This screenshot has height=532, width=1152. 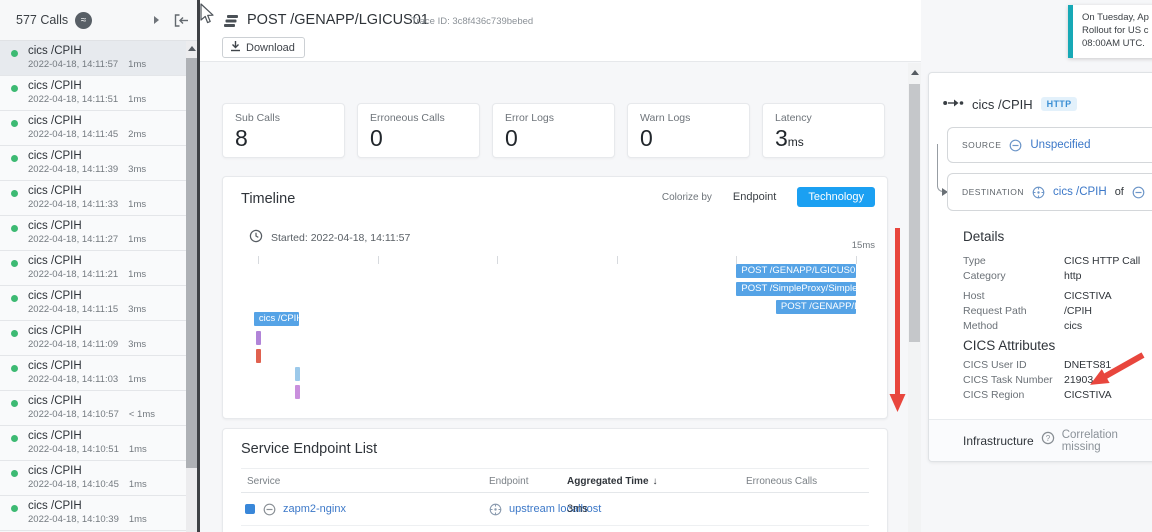 I want to click on column-endpoint: Endpoint, so click(x=508, y=481).